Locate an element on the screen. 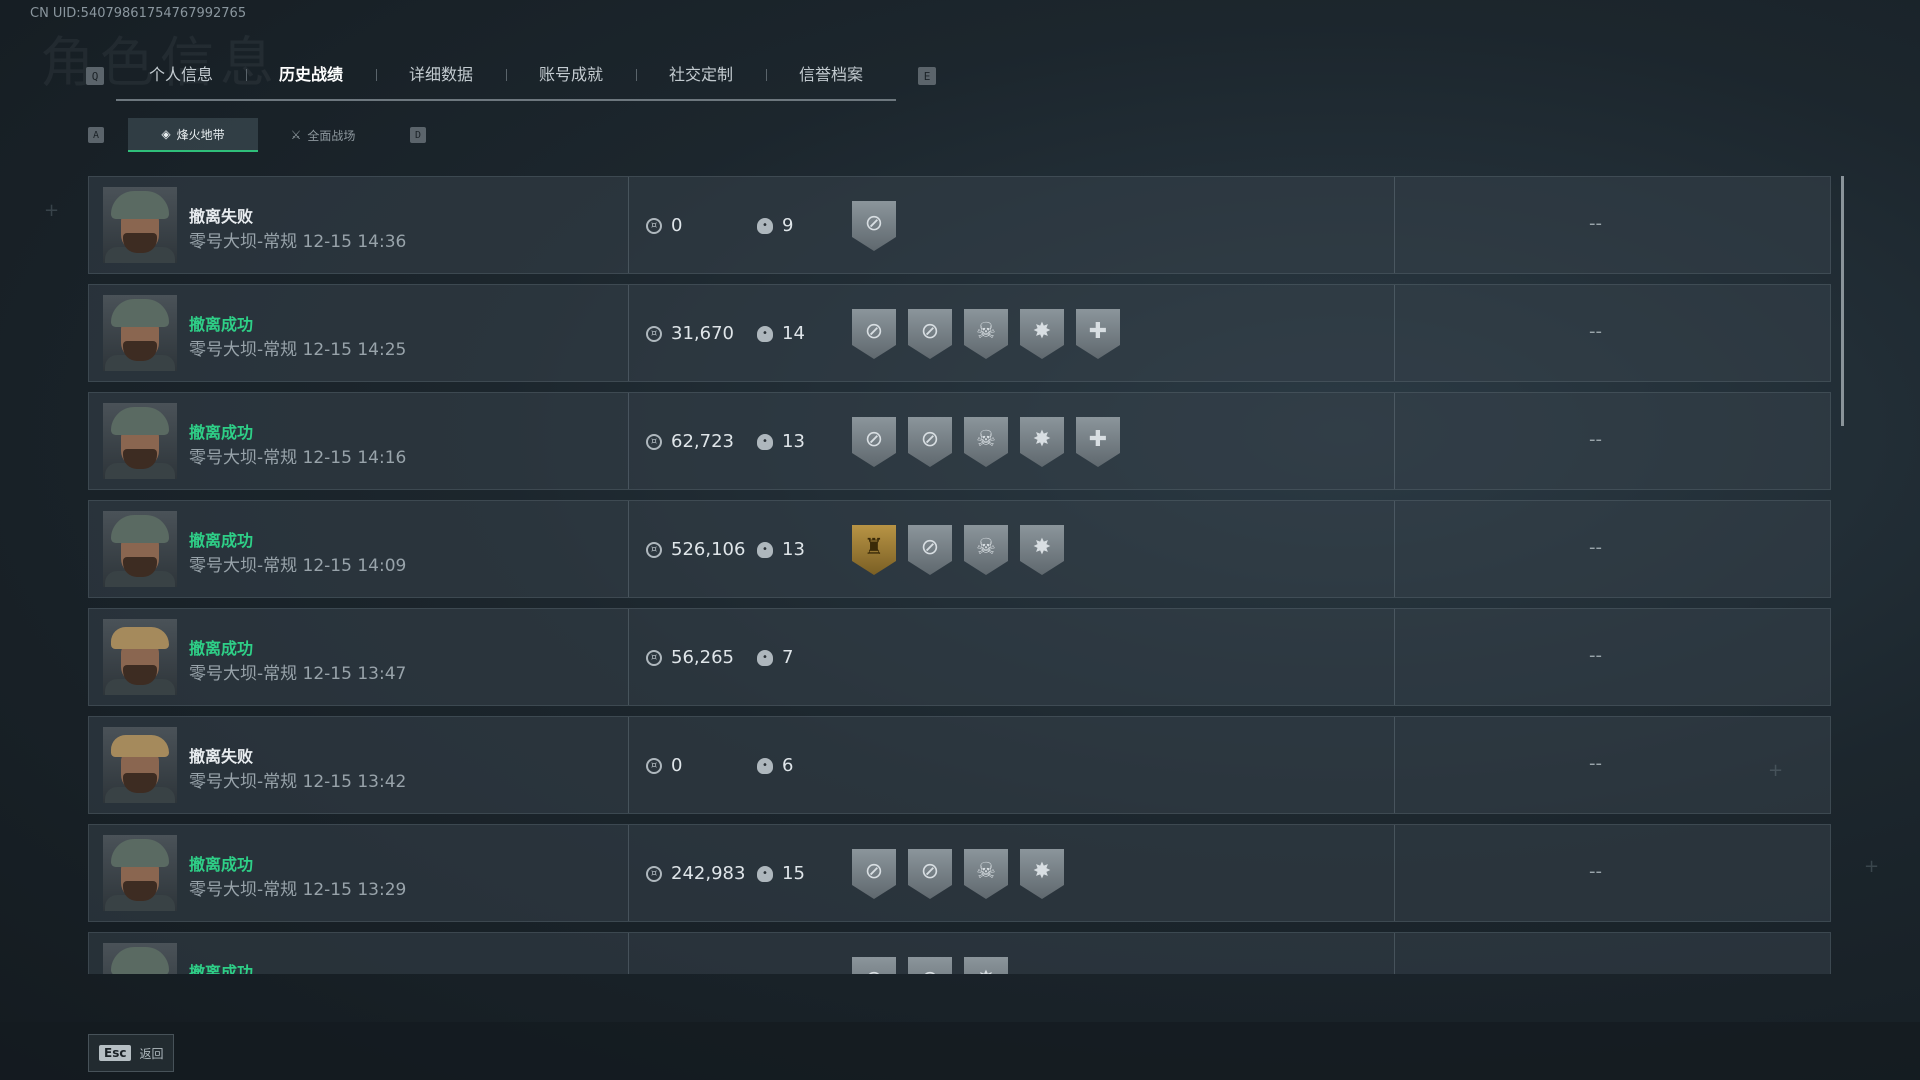 This screenshot has height=1080, width=1920. medal-list: ⊘ ⊘ ✸ is located at coordinates (936, 965).